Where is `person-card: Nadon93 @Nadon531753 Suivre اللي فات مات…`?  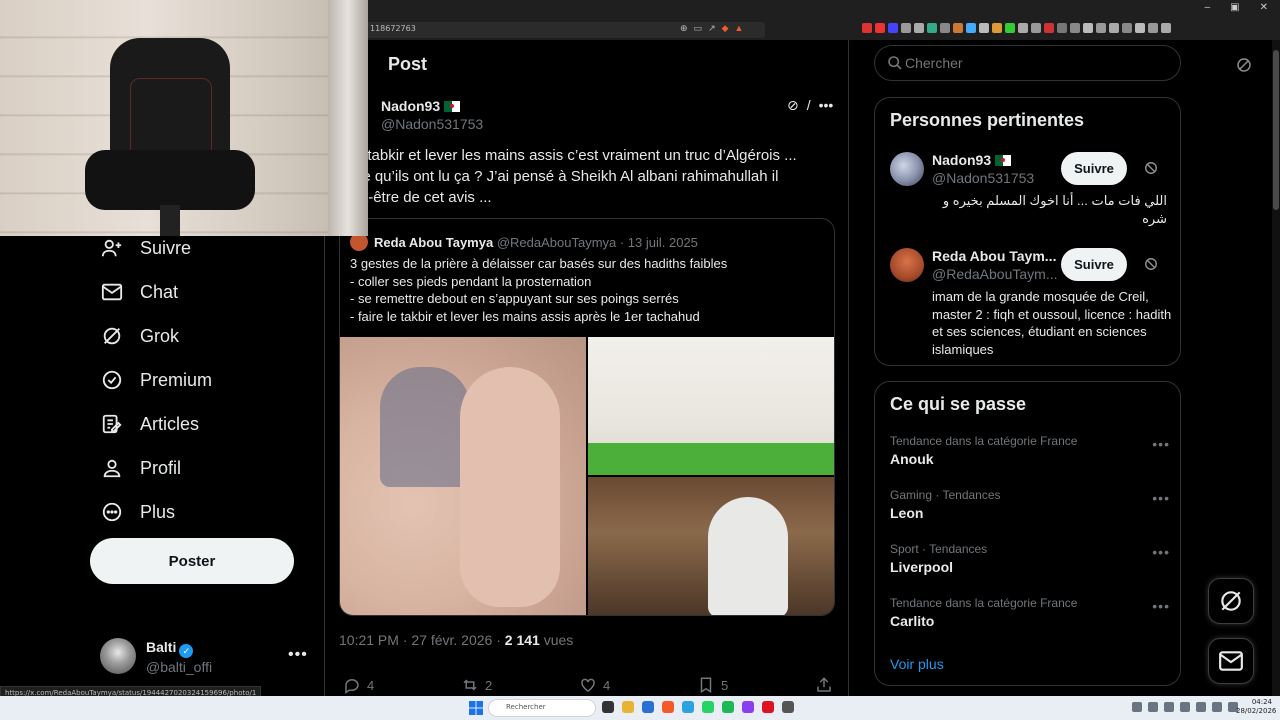
person-card: Nadon93 @Nadon531753 Suivre اللي فات مات… is located at coordinates (1030, 190).